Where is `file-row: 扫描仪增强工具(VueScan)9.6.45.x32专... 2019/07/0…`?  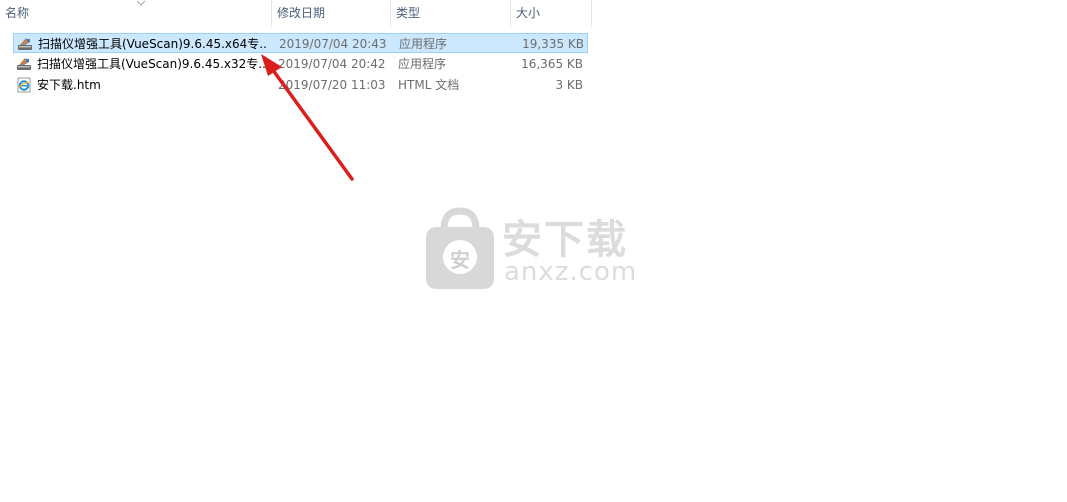 file-row: 扫描仪增强工具(VueScan)9.6.45.x32专... 2019/07/0… is located at coordinates (300, 64).